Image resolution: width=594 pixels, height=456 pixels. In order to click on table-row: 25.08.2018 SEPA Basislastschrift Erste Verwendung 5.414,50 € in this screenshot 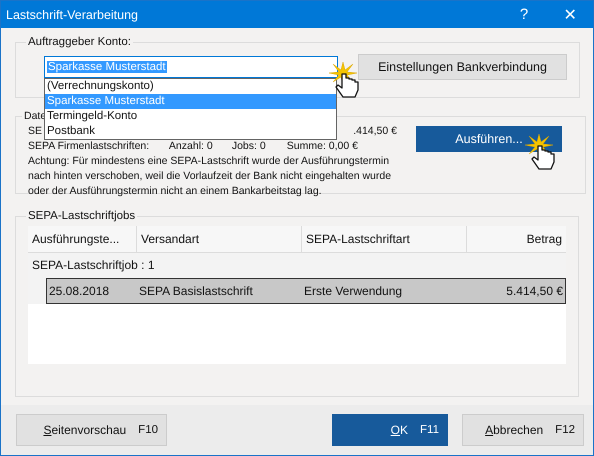, I will do `click(306, 291)`.